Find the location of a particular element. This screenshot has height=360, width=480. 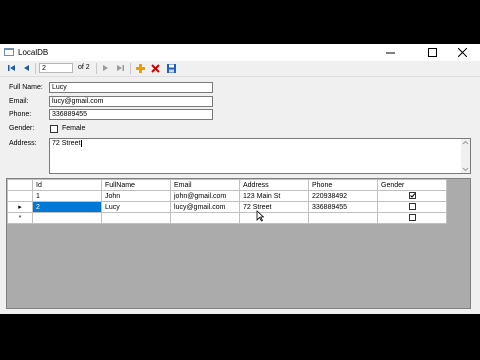

move-previous-icon is located at coordinates (26, 68).